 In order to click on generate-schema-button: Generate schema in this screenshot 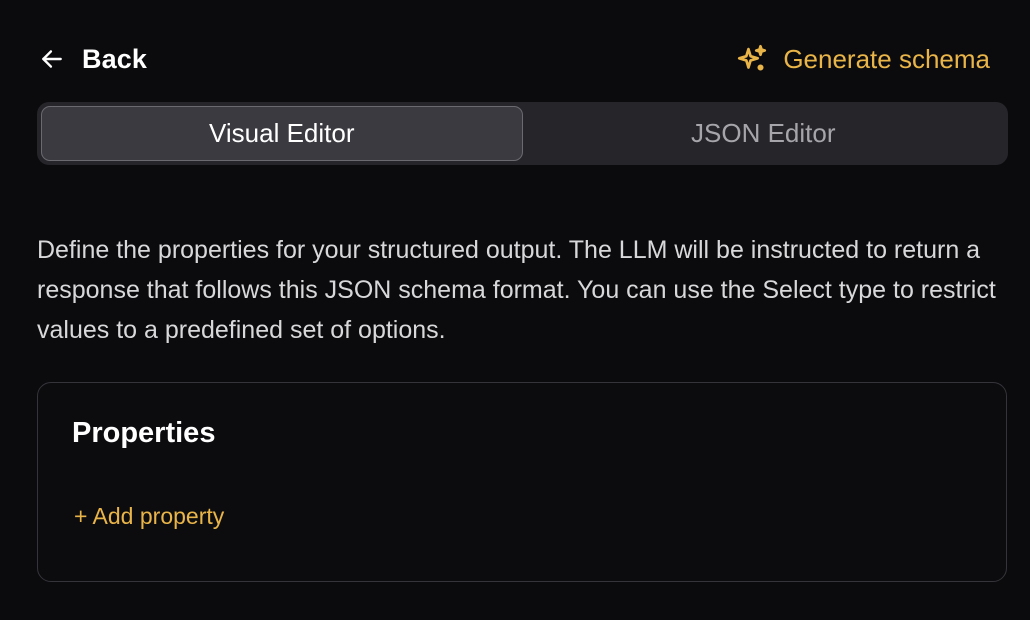, I will do `click(862, 59)`.